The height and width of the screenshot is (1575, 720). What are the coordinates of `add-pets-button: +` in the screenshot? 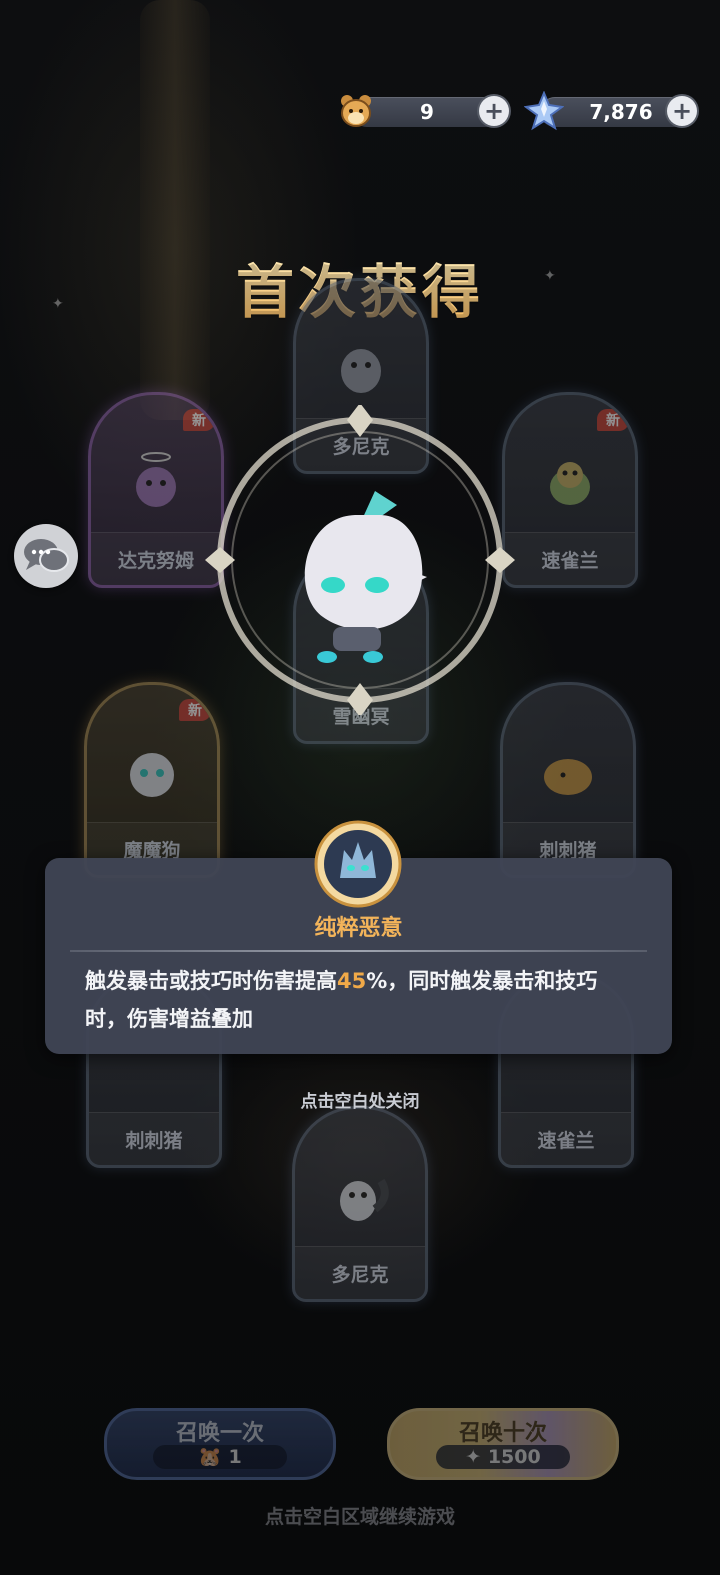 It's located at (494, 111).